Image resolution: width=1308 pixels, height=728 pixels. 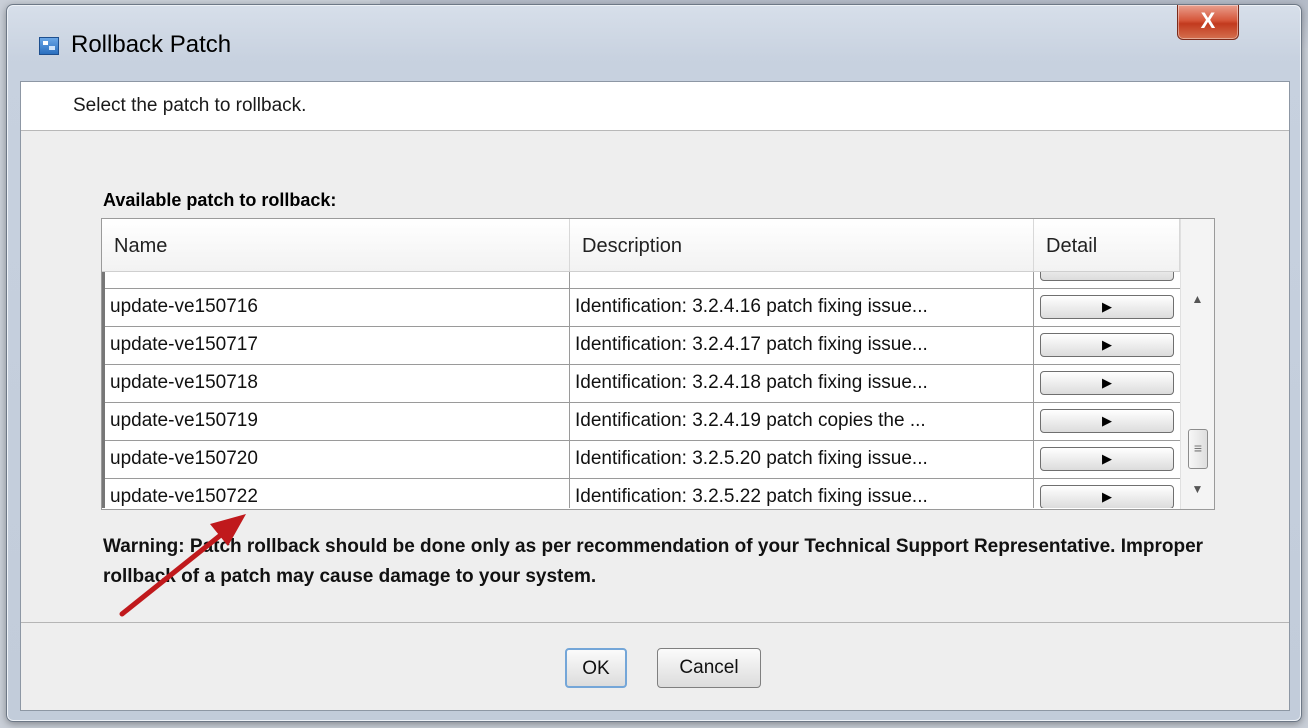 What do you see at coordinates (190, 105) in the screenshot?
I see `instruction-text: Select the patch to rollback.` at bounding box center [190, 105].